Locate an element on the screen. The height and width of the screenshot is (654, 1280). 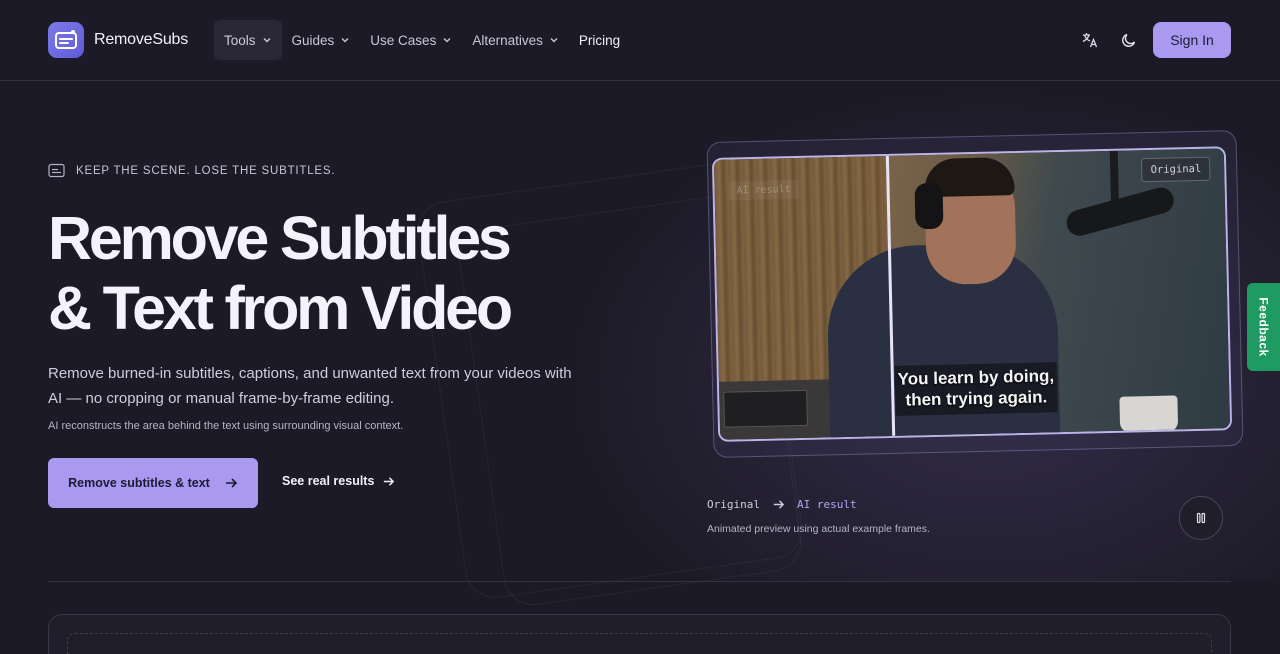
translate-icon is located at coordinates (1090, 40).